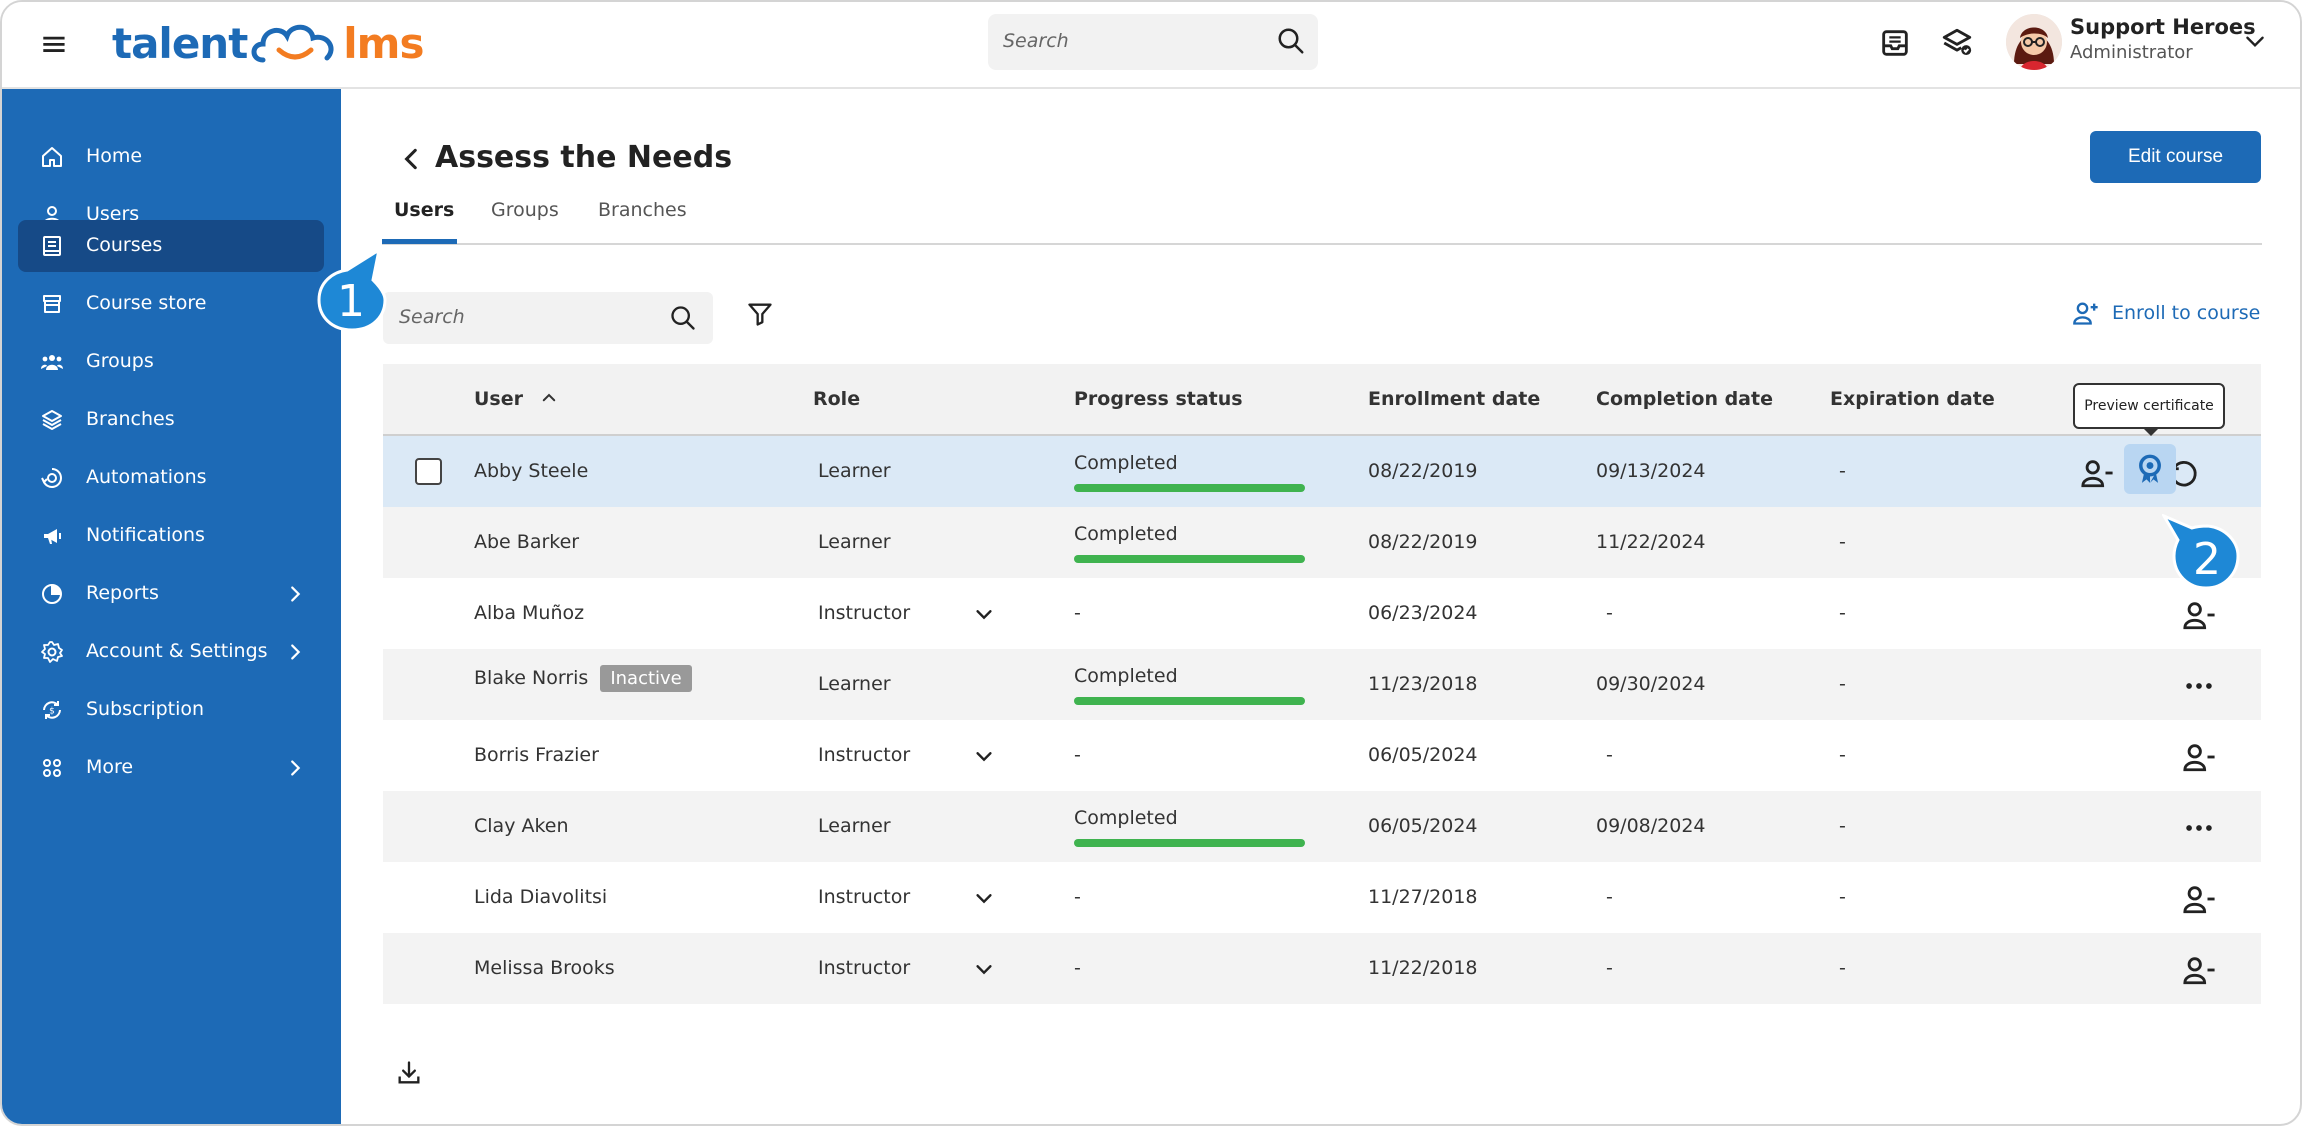 The image size is (2302, 1126). Describe the element at coordinates (54, 44) in the screenshot. I see `hamburger-menu-icon: ≡` at that location.